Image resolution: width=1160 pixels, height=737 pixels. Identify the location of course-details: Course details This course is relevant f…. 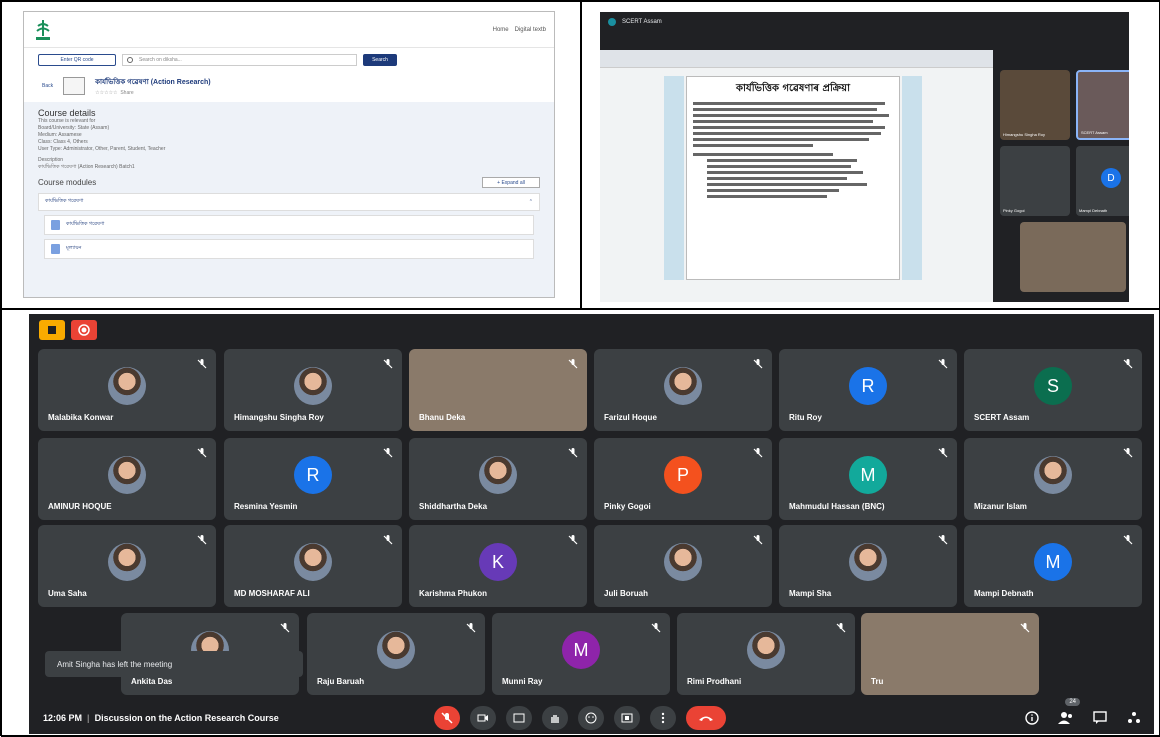
(289, 199).